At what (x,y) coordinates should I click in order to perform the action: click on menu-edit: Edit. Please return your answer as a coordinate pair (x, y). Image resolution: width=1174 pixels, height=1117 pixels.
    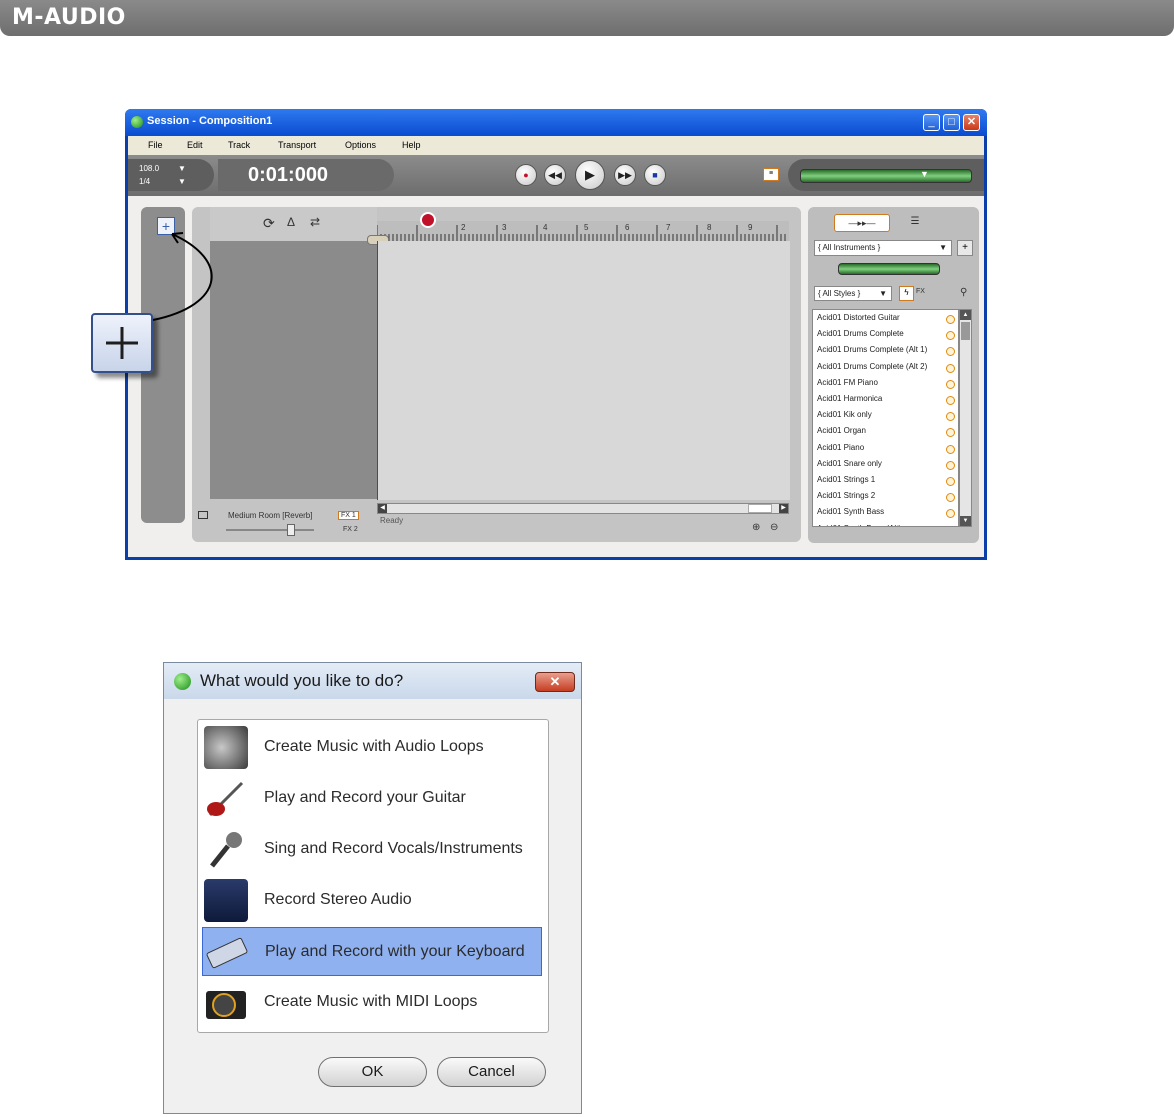
    Looking at the image, I should click on (195, 145).